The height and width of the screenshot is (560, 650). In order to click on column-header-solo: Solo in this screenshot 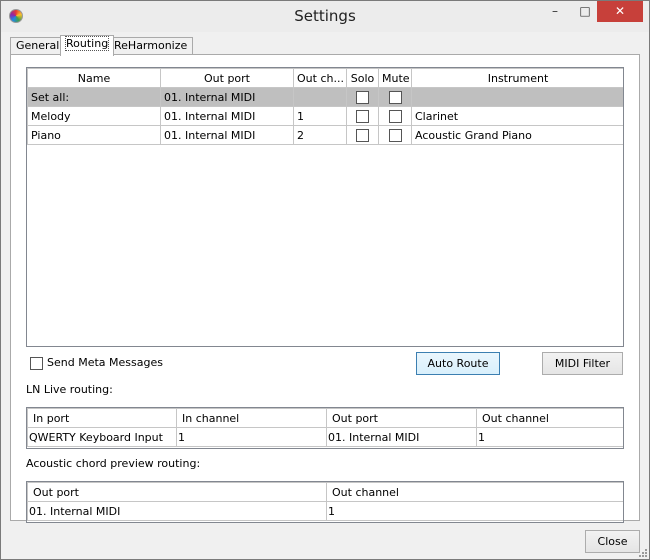, I will do `click(362, 78)`.